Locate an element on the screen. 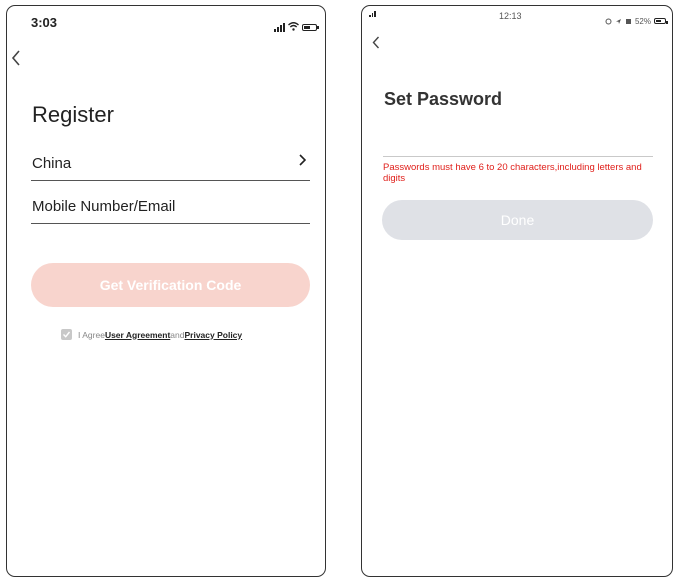 The height and width of the screenshot is (578, 673). navigation-arrow-icon is located at coordinates (618, 21).